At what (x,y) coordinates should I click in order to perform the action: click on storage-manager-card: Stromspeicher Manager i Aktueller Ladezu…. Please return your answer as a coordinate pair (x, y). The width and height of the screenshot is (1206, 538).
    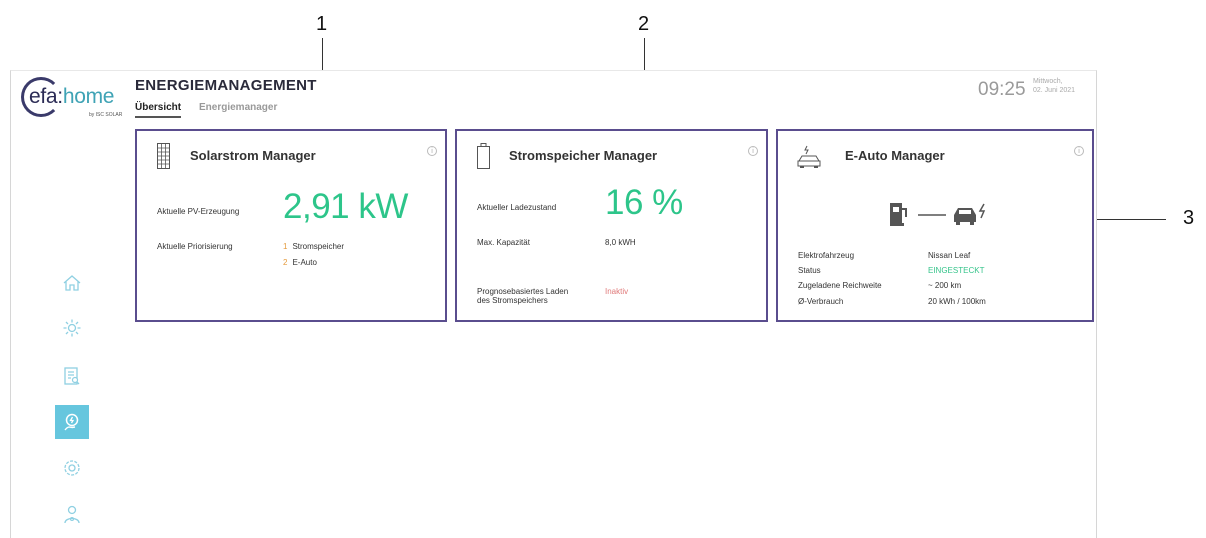
    Looking at the image, I should click on (611, 225).